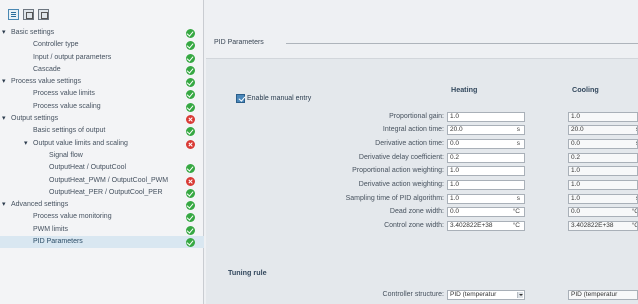 The image size is (638, 304). What do you see at coordinates (464, 89) in the screenshot?
I see `heating-column-header: Heating` at bounding box center [464, 89].